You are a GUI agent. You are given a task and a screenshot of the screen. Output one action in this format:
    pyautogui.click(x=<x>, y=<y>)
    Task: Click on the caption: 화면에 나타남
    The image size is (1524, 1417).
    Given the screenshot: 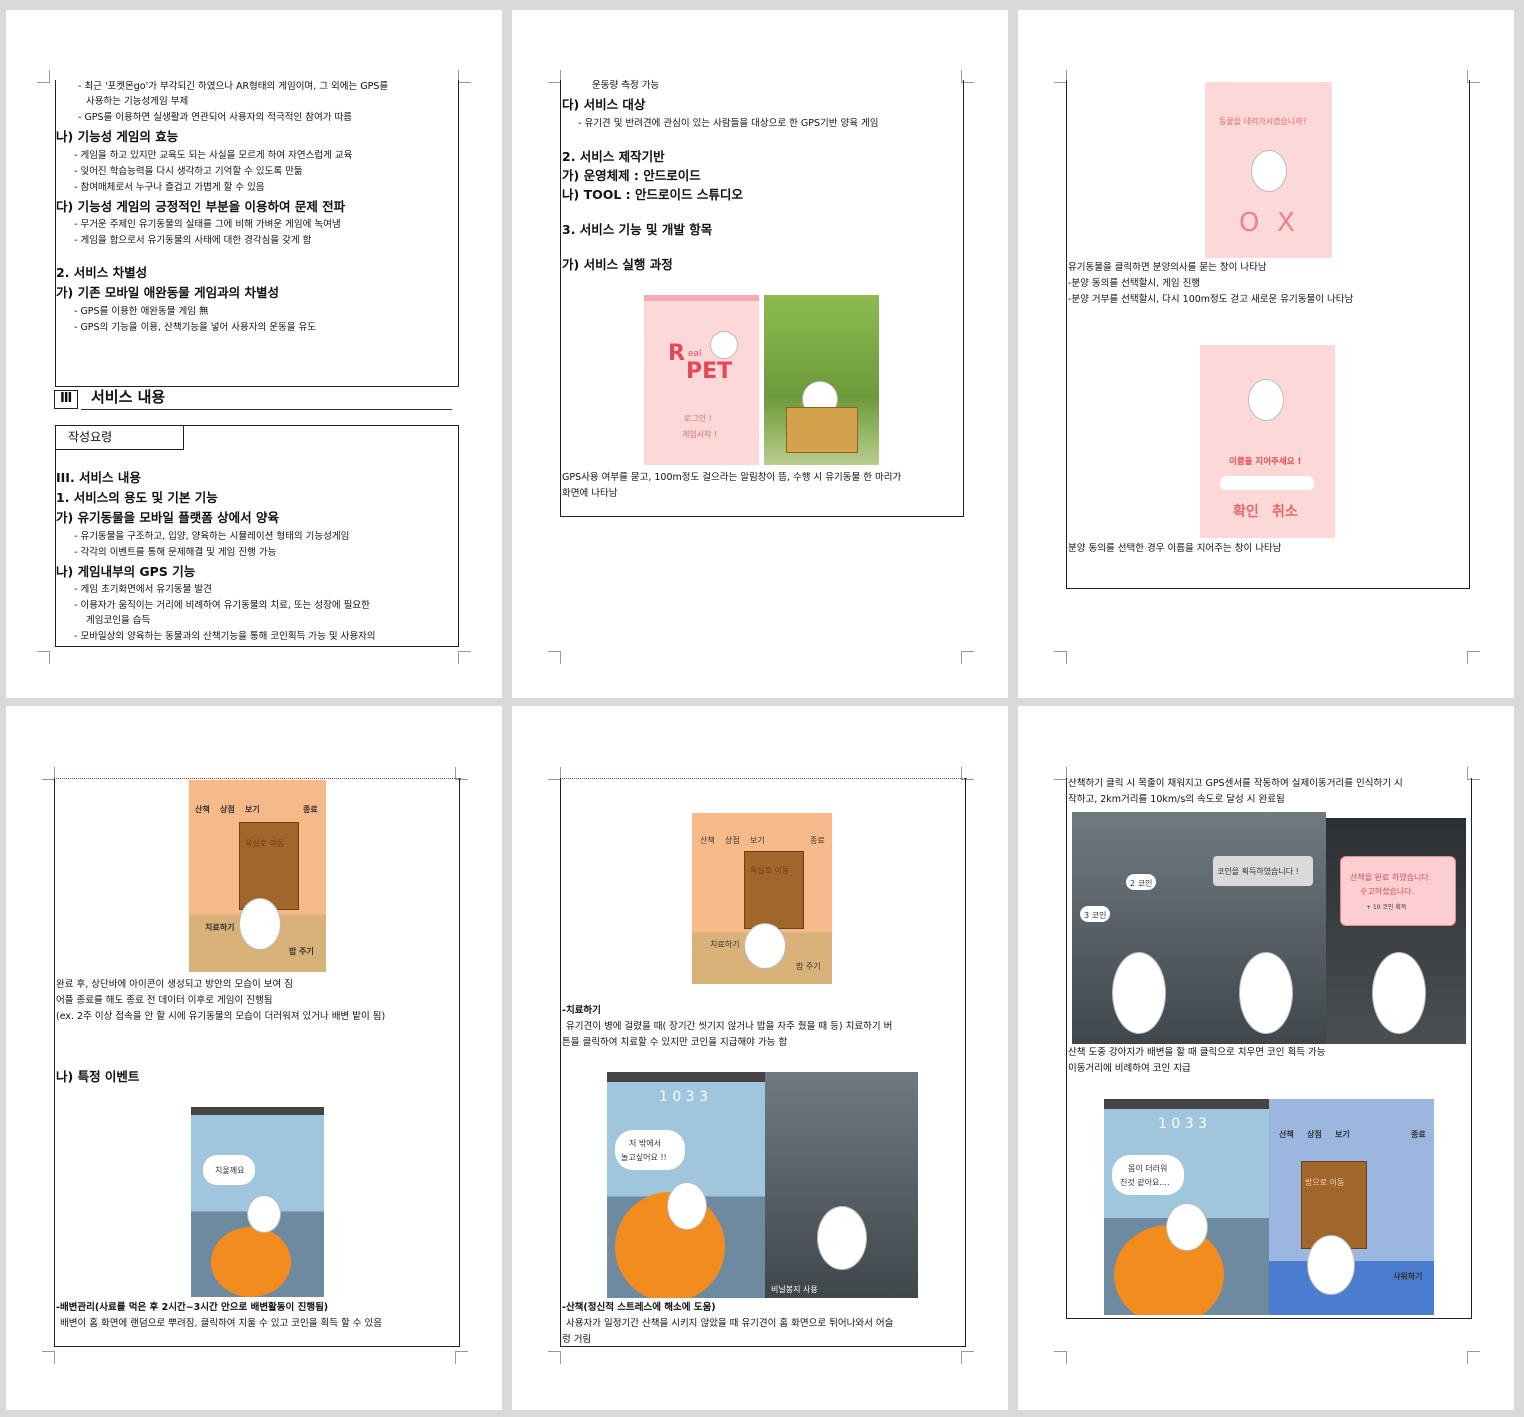 What is the action you would take?
    pyautogui.click(x=590, y=493)
    